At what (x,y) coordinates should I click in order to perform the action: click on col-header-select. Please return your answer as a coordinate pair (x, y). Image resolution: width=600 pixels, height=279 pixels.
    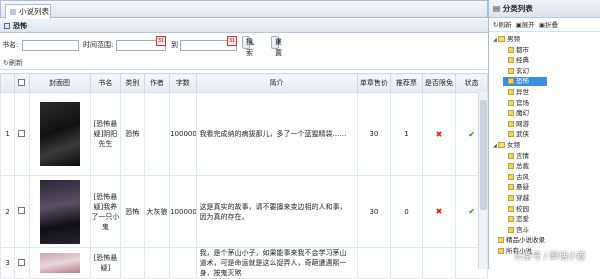
    Looking at the image, I should click on (22, 83).